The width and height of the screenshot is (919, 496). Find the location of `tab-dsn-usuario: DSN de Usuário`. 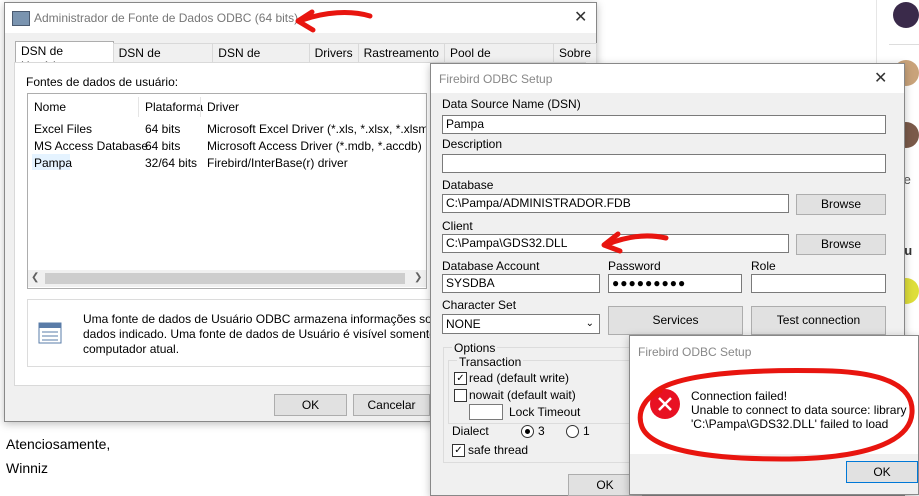

tab-dsn-usuario: DSN de Usuário is located at coordinates (64, 57).